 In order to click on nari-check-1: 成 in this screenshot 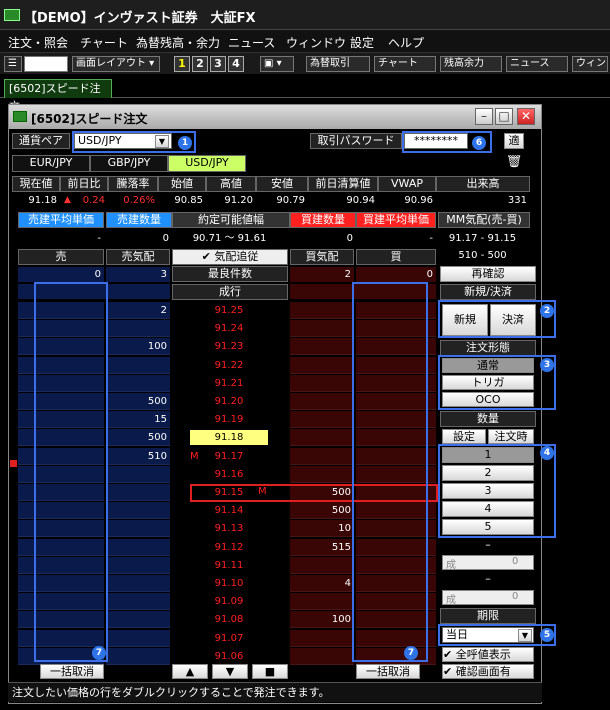, I will do `click(451, 565)`.